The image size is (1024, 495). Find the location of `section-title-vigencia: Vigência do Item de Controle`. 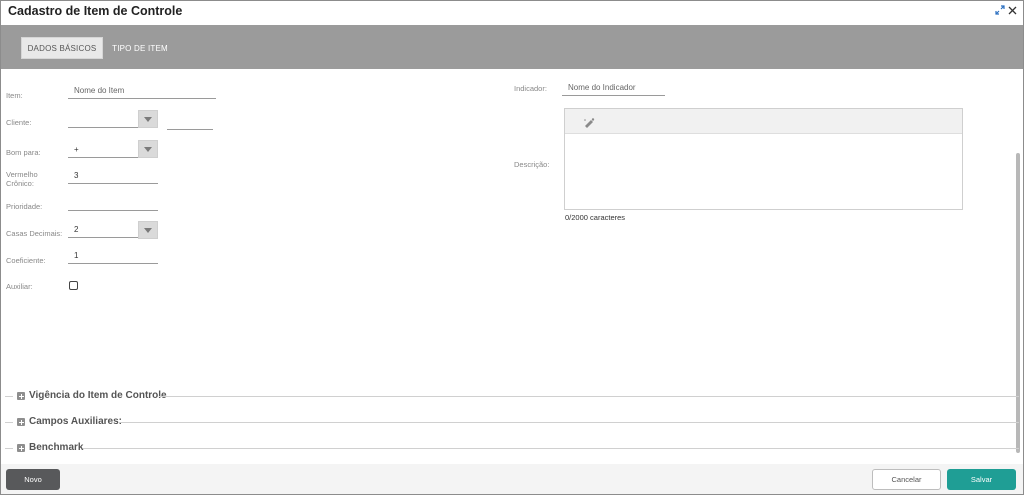

section-title-vigencia: Vigência do Item de Controle is located at coordinates (98, 396).